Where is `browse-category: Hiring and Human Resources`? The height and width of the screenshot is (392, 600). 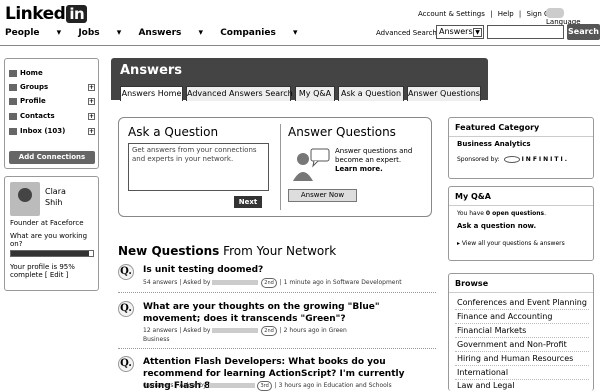
browse-category: Hiring and Human Resources is located at coordinates (515, 358).